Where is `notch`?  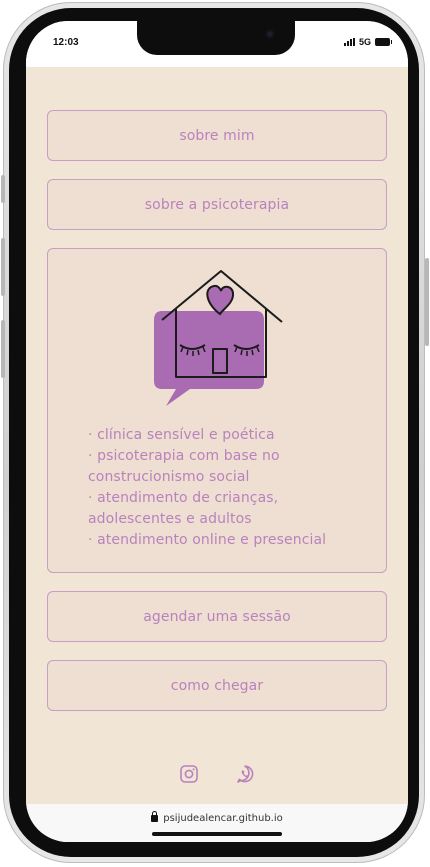
notch is located at coordinates (216, 38).